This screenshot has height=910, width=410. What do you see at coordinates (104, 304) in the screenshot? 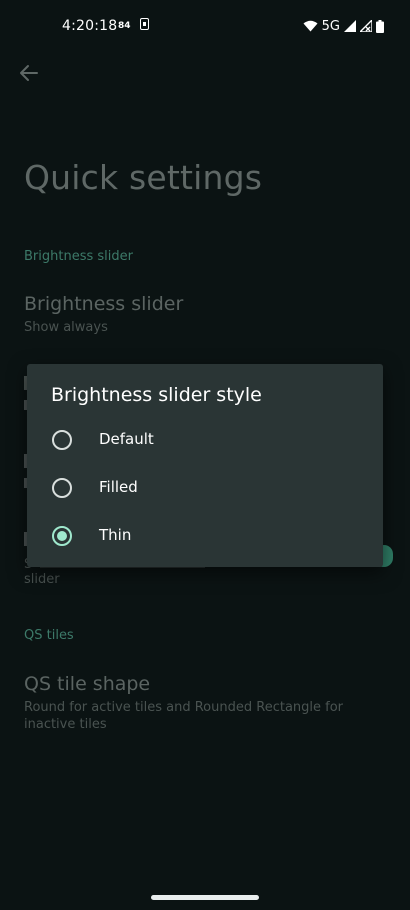
I see `pref-title: Brightness slider` at bounding box center [104, 304].